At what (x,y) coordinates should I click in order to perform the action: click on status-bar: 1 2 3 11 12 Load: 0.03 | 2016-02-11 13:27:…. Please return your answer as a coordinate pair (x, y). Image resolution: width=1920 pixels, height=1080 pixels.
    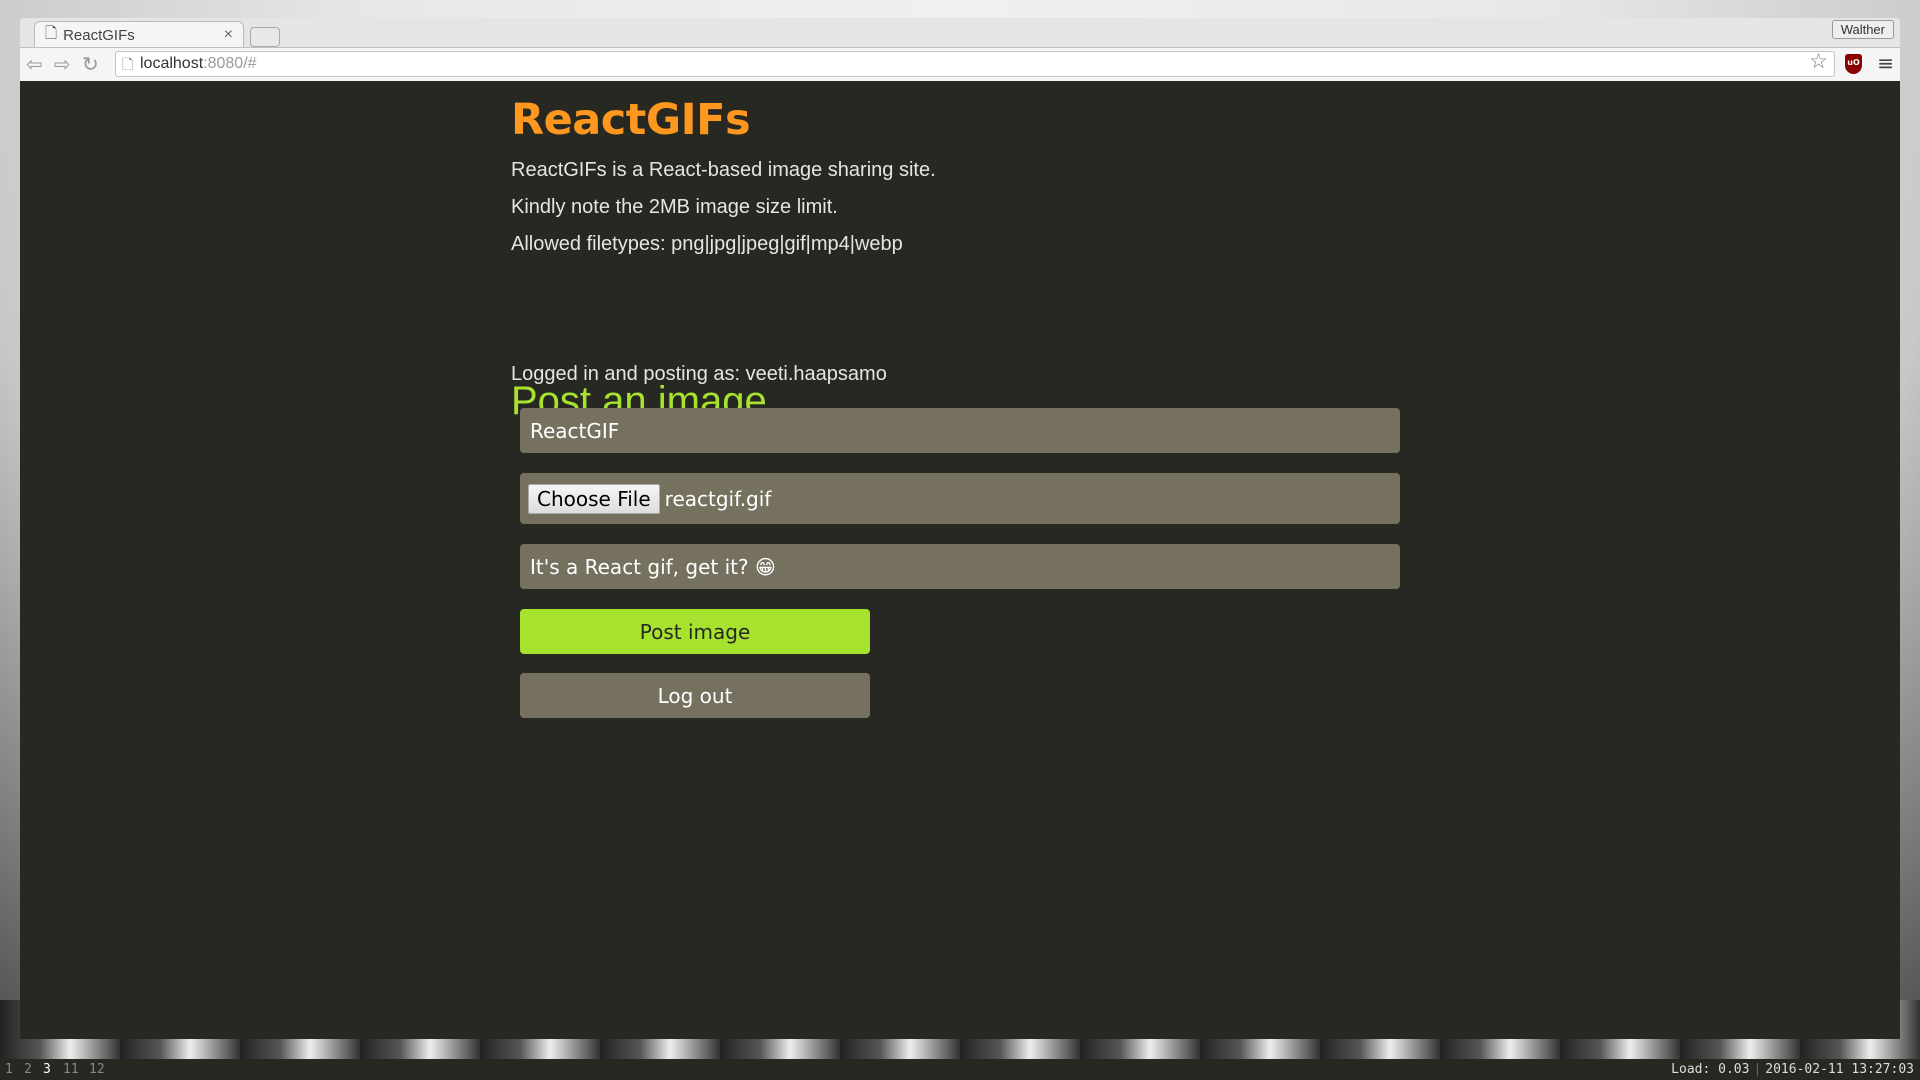
    Looking at the image, I should click on (960, 1069).